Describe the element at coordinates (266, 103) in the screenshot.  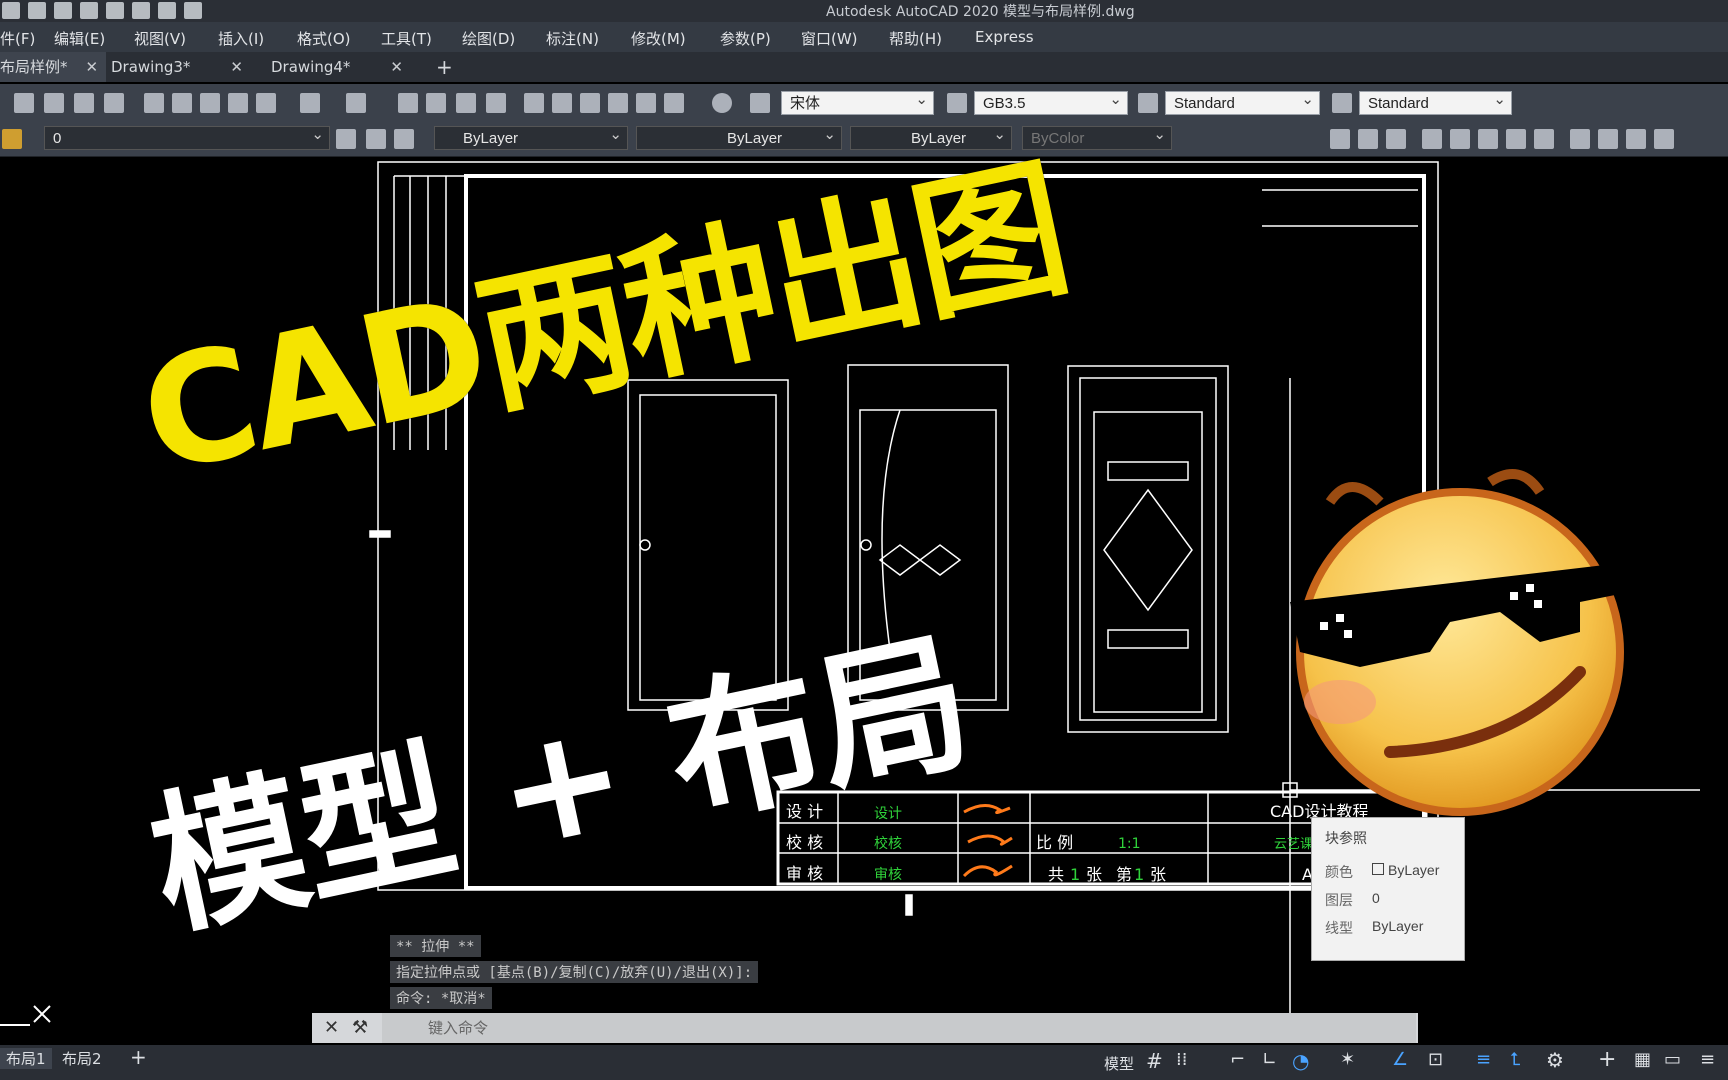
I see `block-editor-icon` at that location.